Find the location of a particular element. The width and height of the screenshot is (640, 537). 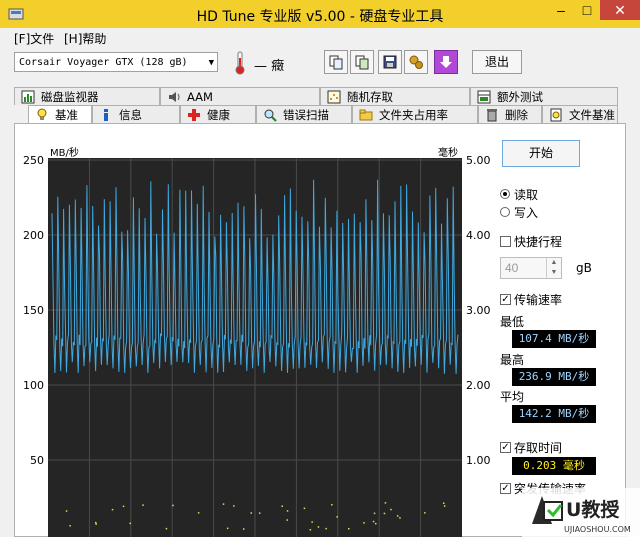

access-time-label: 存取时间 is located at coordinates (538, 448).